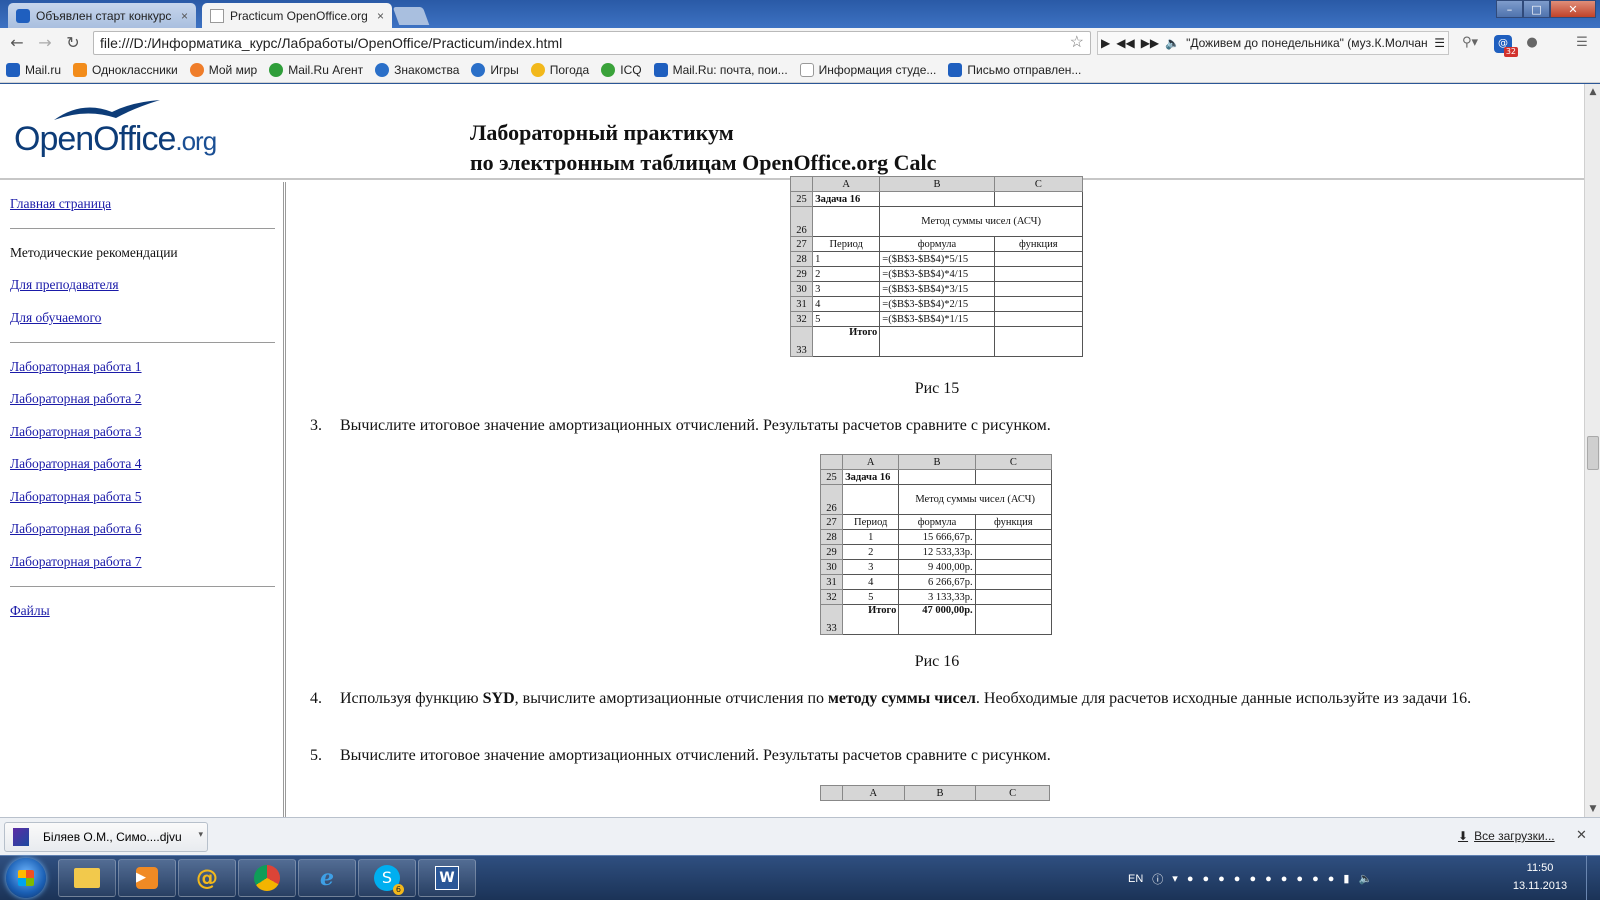 The width and height of the screenshot is (1600, 900). I want to click on bookmark-item: Одноклассники, so click(125, 70).